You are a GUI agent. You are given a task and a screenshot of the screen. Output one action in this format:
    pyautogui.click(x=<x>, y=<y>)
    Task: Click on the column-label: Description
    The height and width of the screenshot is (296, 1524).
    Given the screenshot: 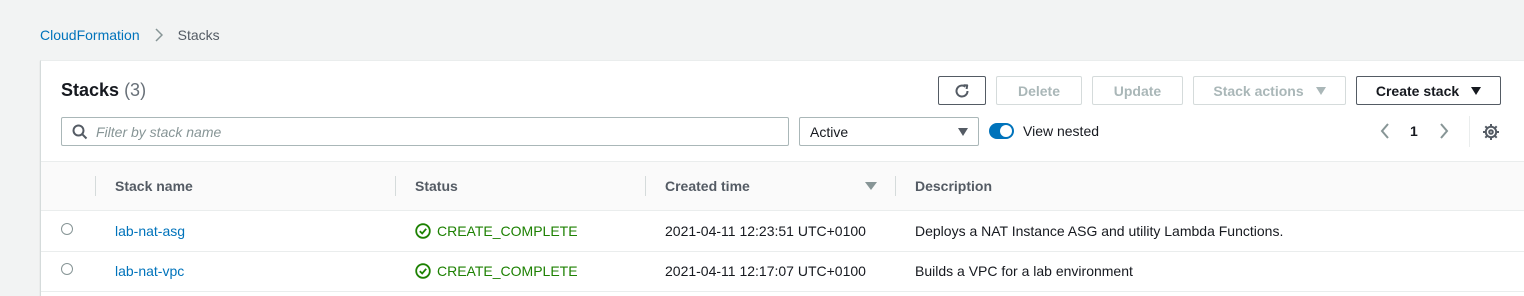 What is the action you would take?
    pyautogui.click(x=954, y=186)
    